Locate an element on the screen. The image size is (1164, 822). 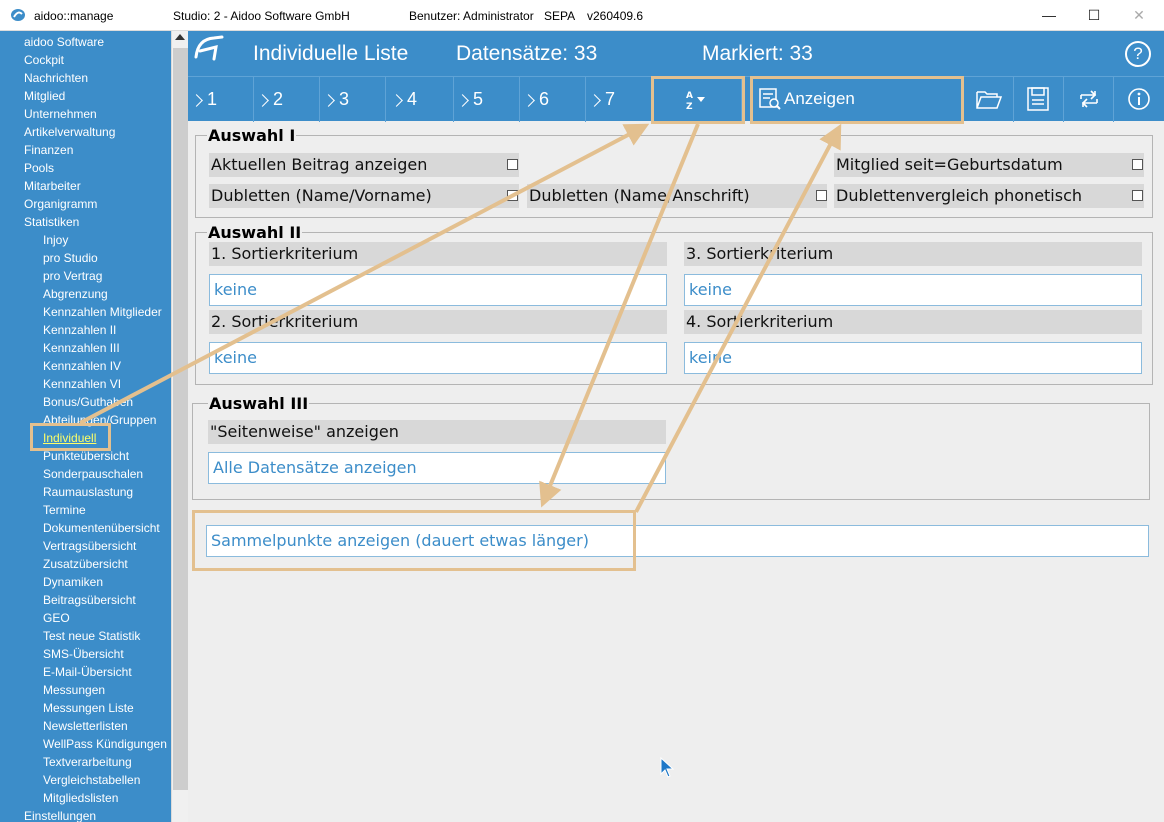
scroll-up-arrow-icon is located at coordinates (180, 37).